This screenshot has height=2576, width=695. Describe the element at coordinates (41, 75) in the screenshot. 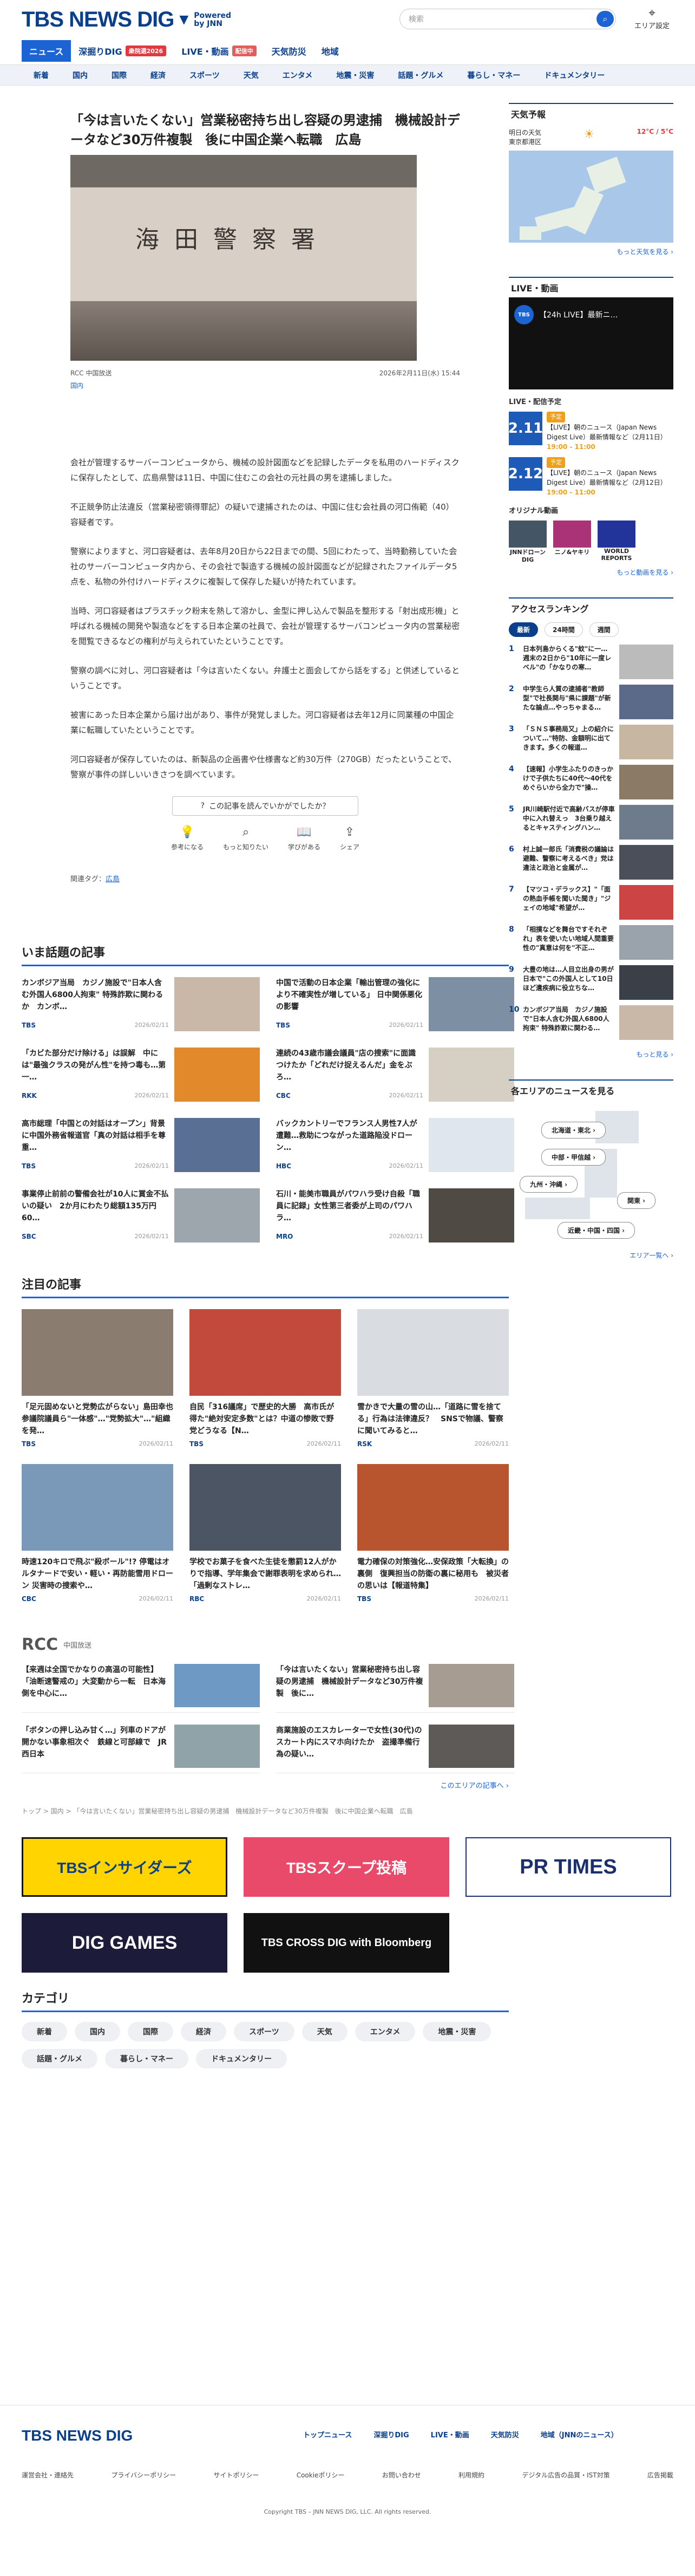

I see `snav-item: 新着` at that location.